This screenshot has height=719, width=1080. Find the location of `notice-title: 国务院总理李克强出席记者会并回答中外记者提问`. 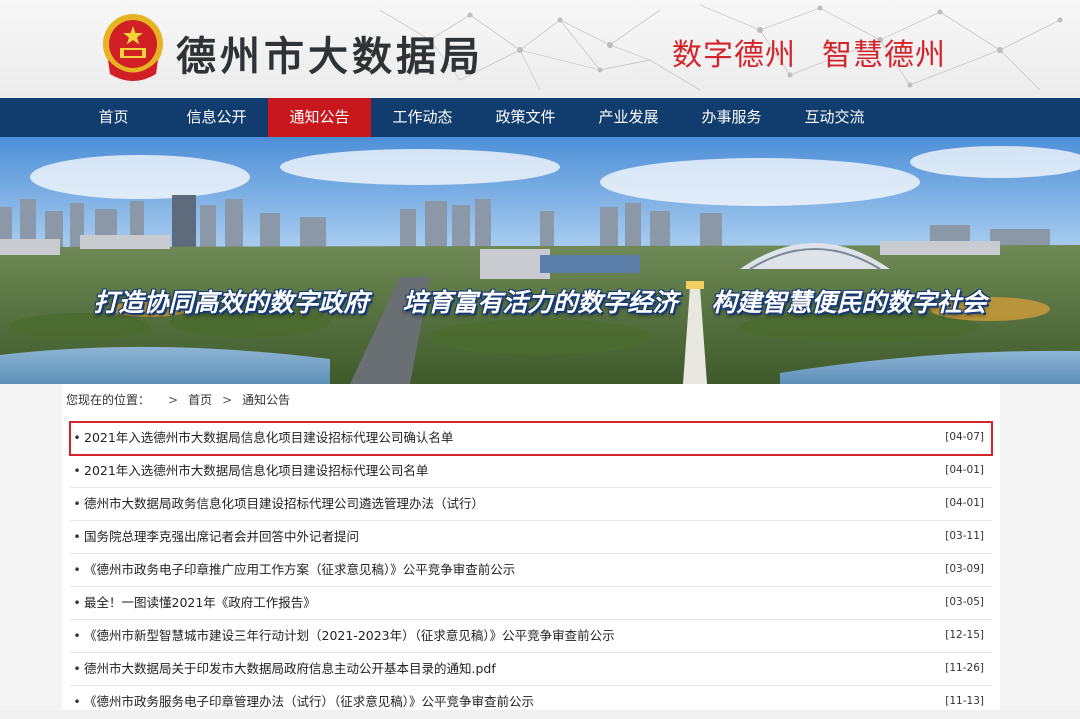

notice-title: 国务院总理李克强出席记者会并回答中外记者提问 is located at coordinates (221, 536).